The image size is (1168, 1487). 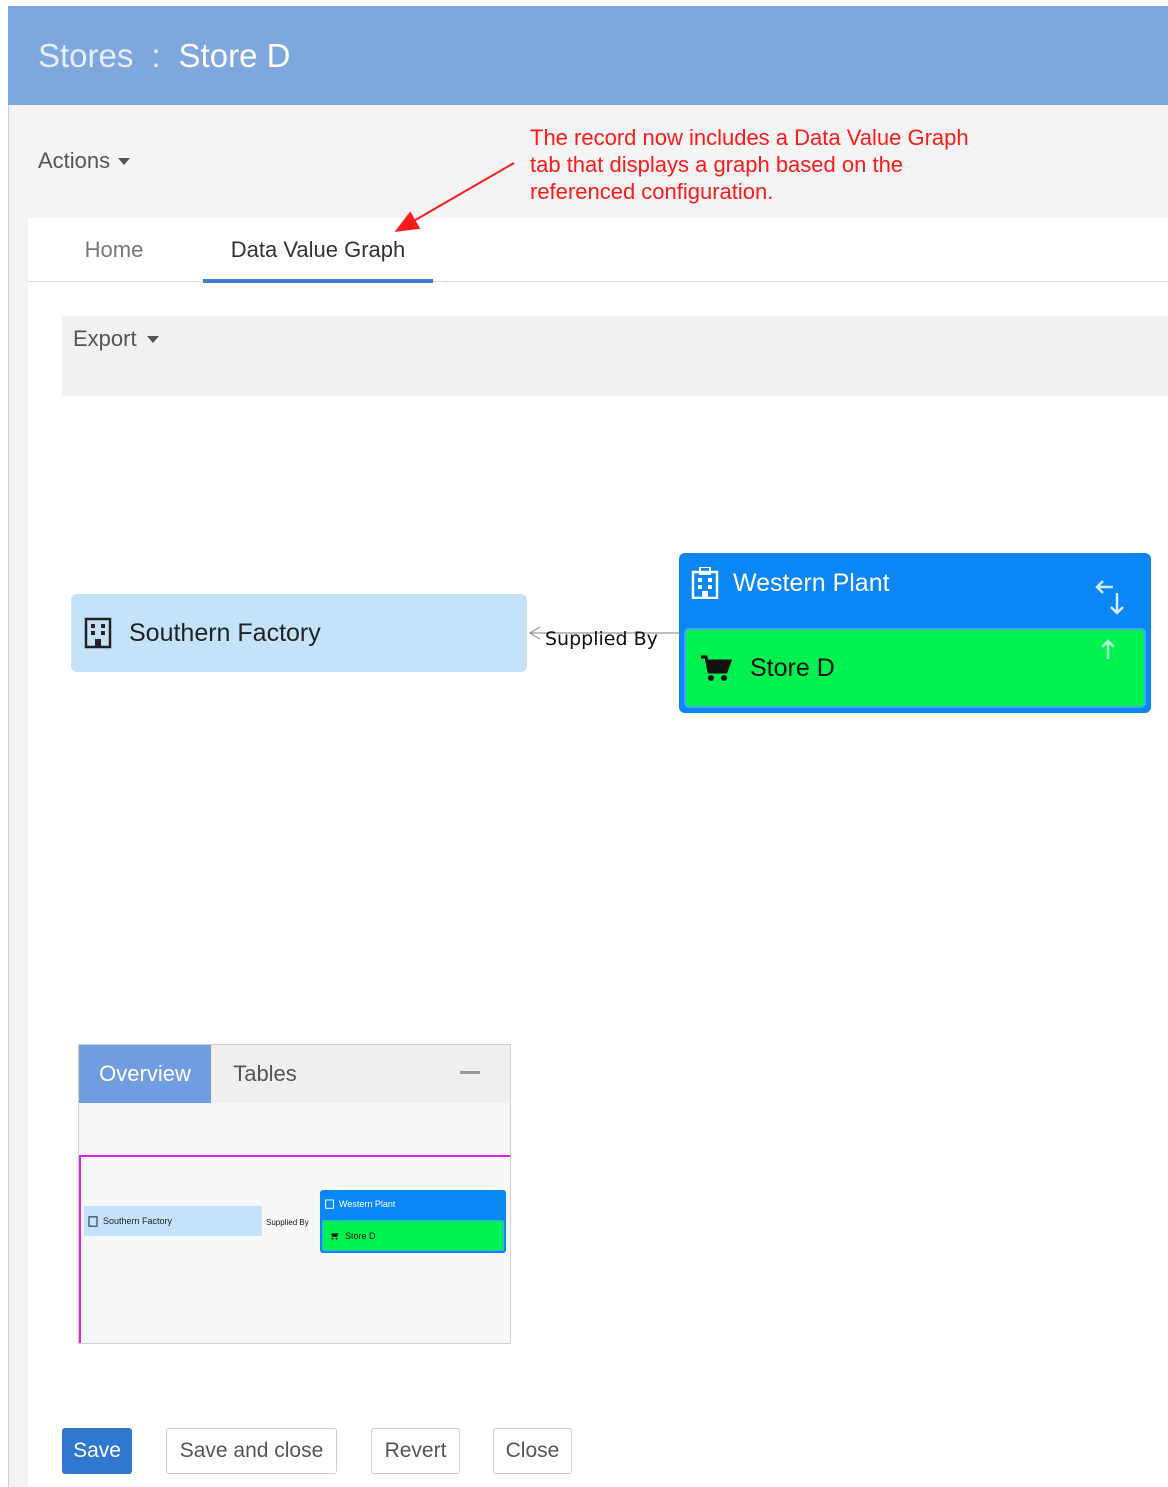 I want to click on breadcrumb-stores: Stores, so click(x=85, y=56).